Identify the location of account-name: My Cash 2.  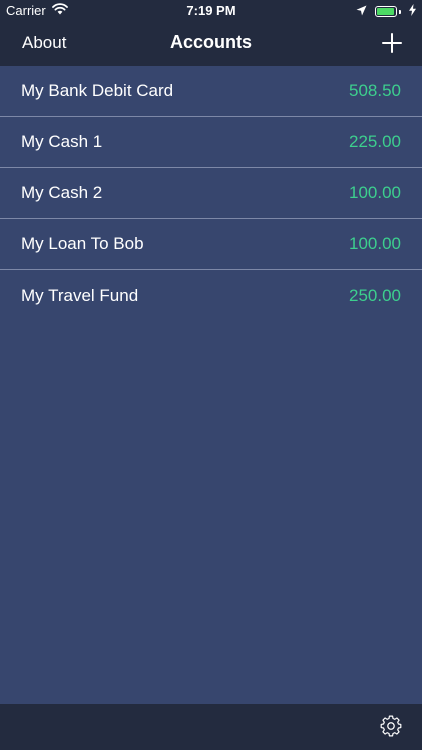
(62, 192).